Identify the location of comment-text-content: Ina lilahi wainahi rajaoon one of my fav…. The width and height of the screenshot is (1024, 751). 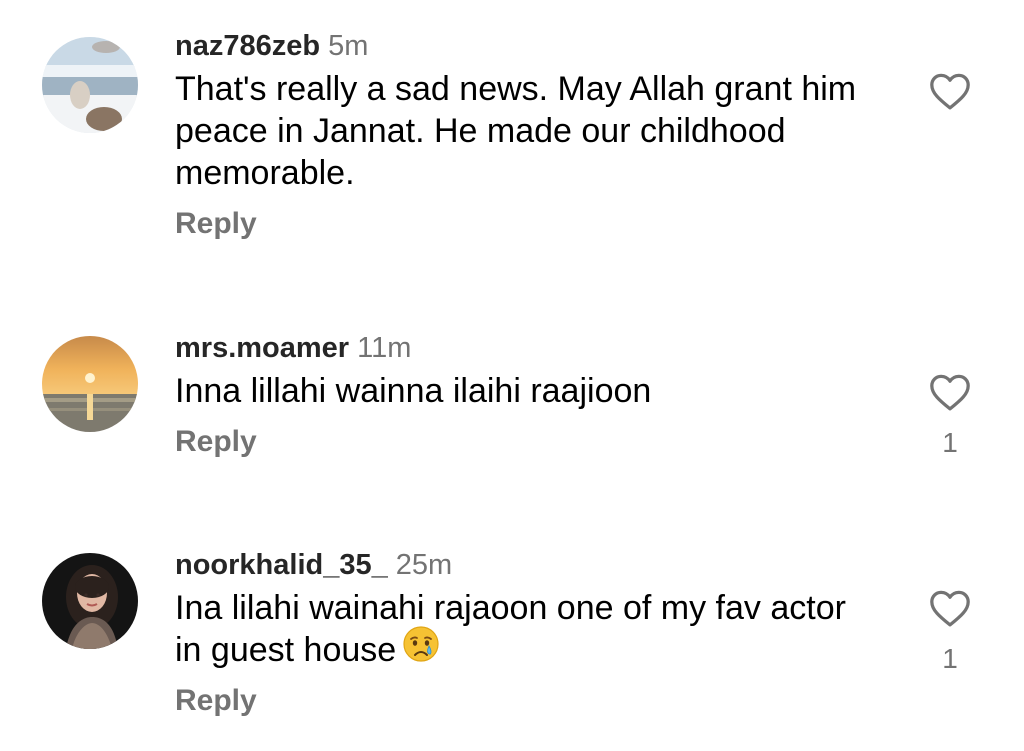
(510, 629).